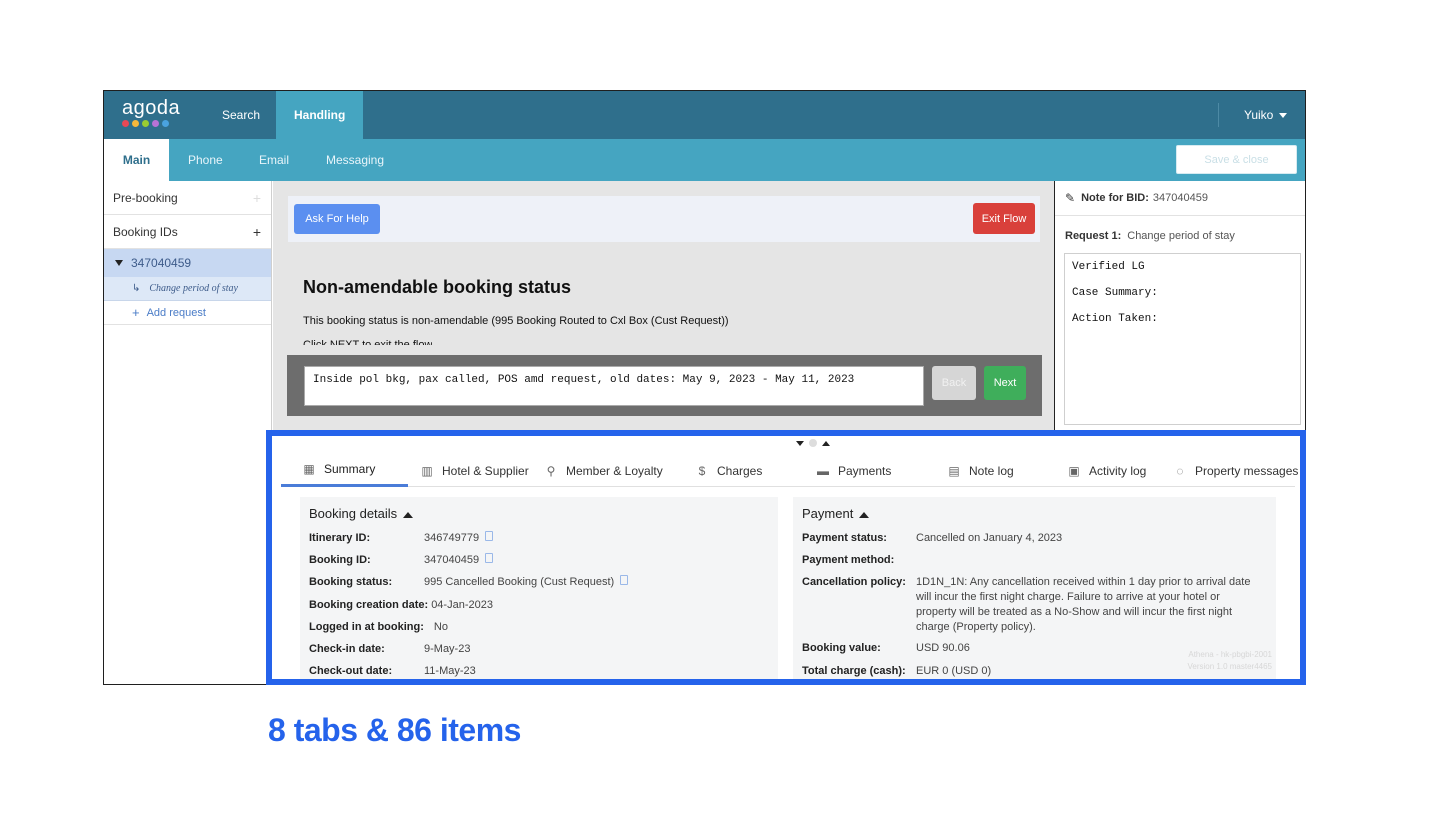 The width and height of the screenshot is (1441, 828). Describe the element at coordinates (187, 289) in the screenshot. I see `sidebar-request-item: ↳ Change period of stay` at that location.